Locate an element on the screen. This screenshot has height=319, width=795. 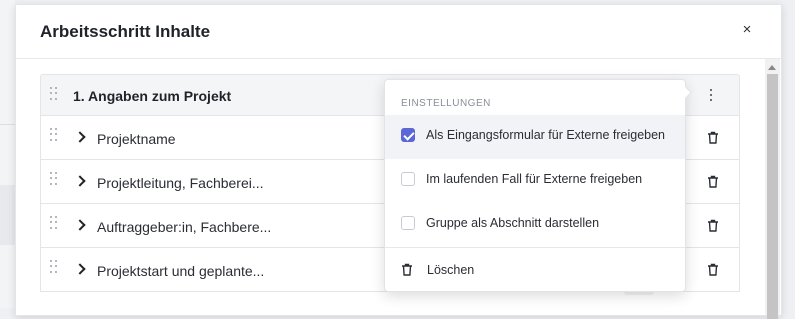
group-title: 1. Angaben zum Projekt is located at coordinates (152, 96).